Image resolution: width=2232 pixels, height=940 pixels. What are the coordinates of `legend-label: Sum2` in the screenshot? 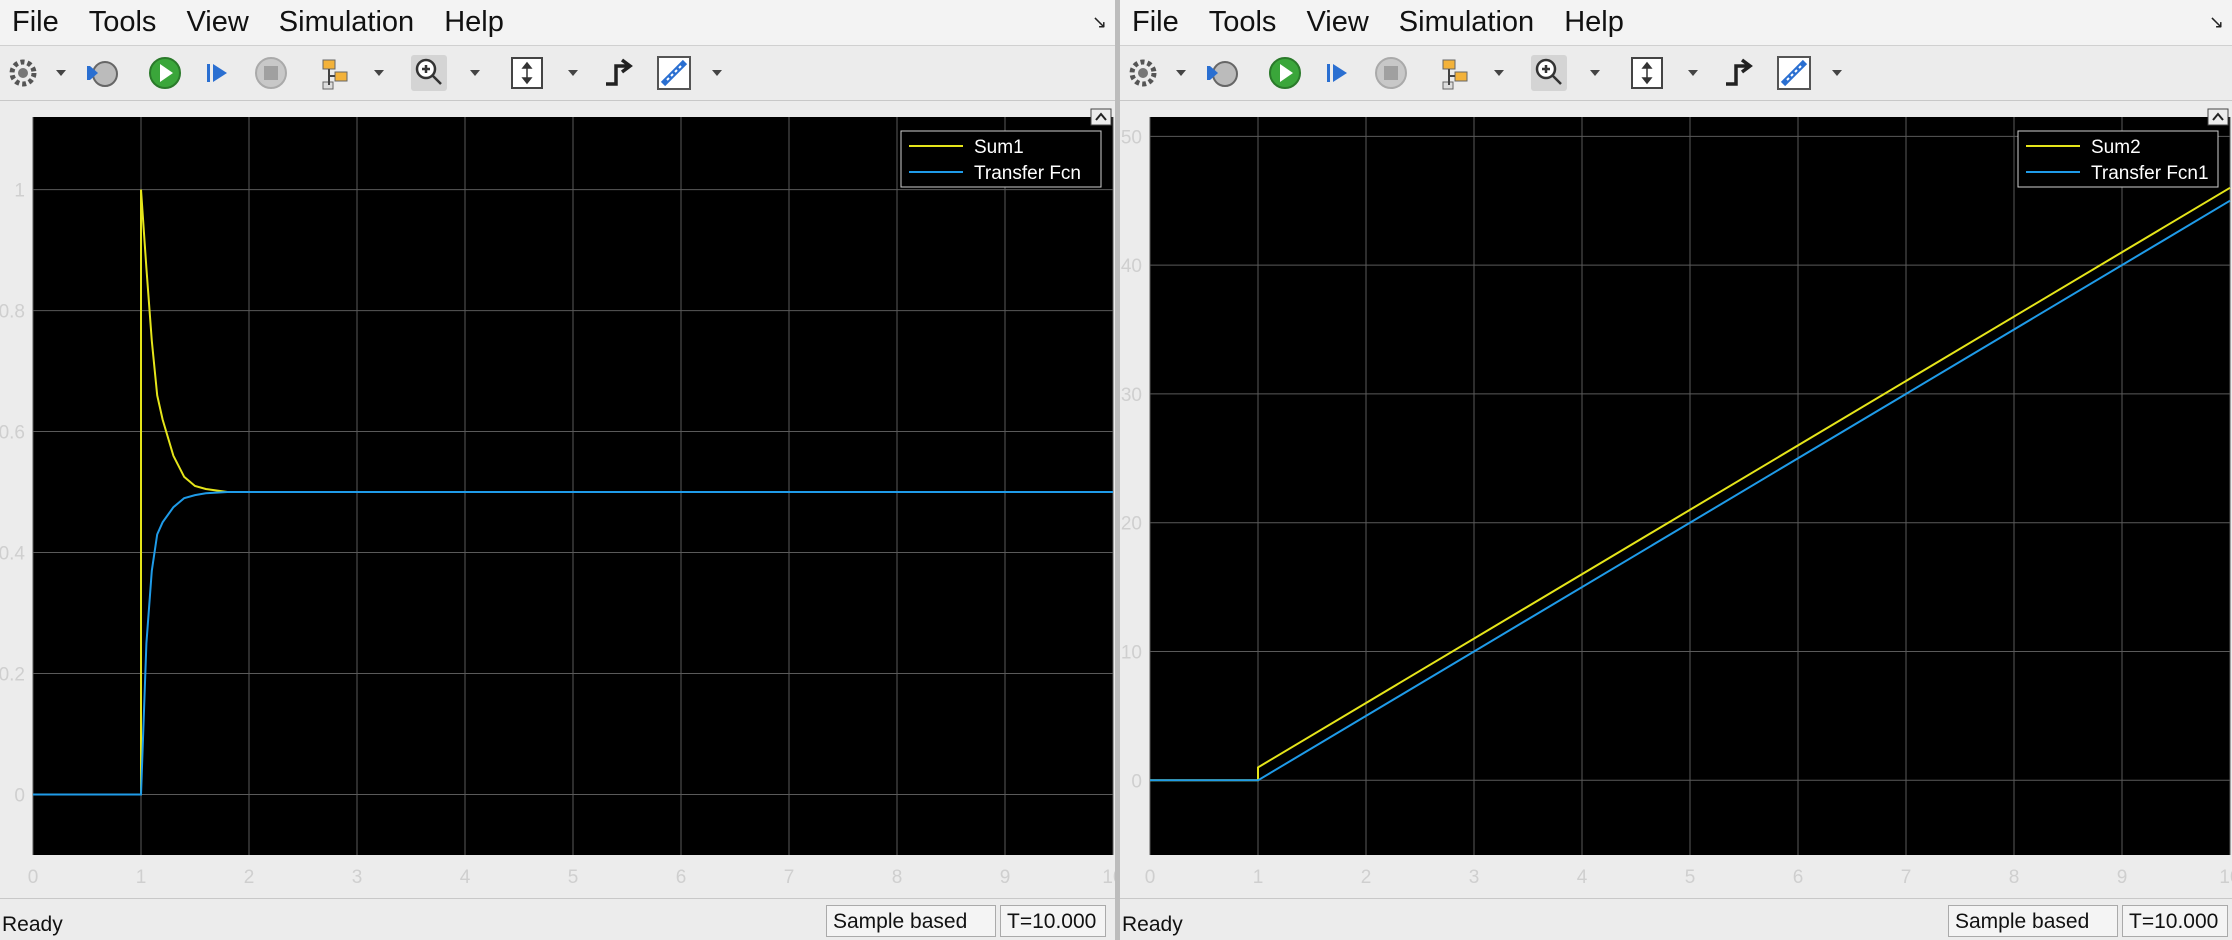 It's located at (2116, 147).